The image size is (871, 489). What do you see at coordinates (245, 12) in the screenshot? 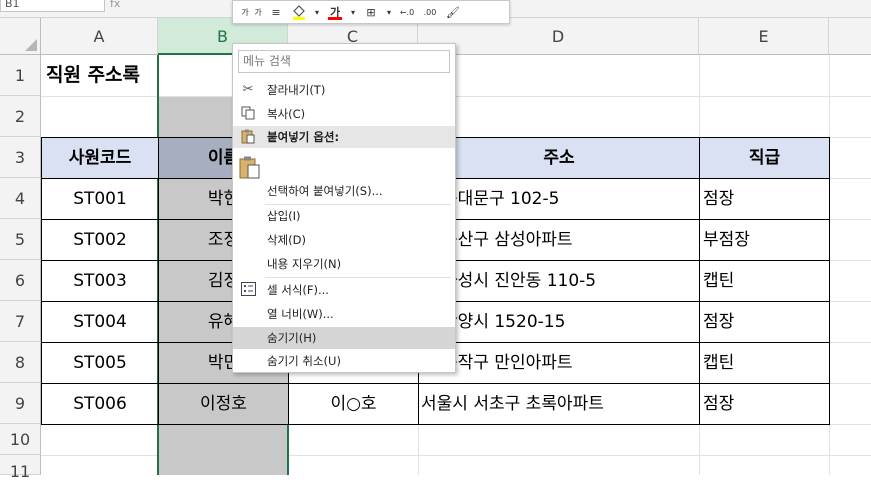
I see `increase-font-button: 가` at bounding box center [245, 12].